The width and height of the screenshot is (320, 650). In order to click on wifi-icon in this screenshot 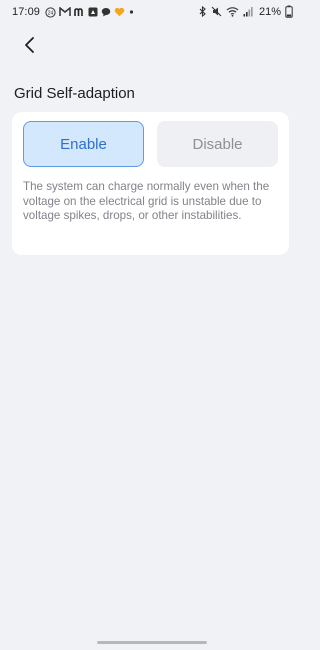, I will do `click(232, 12)`.